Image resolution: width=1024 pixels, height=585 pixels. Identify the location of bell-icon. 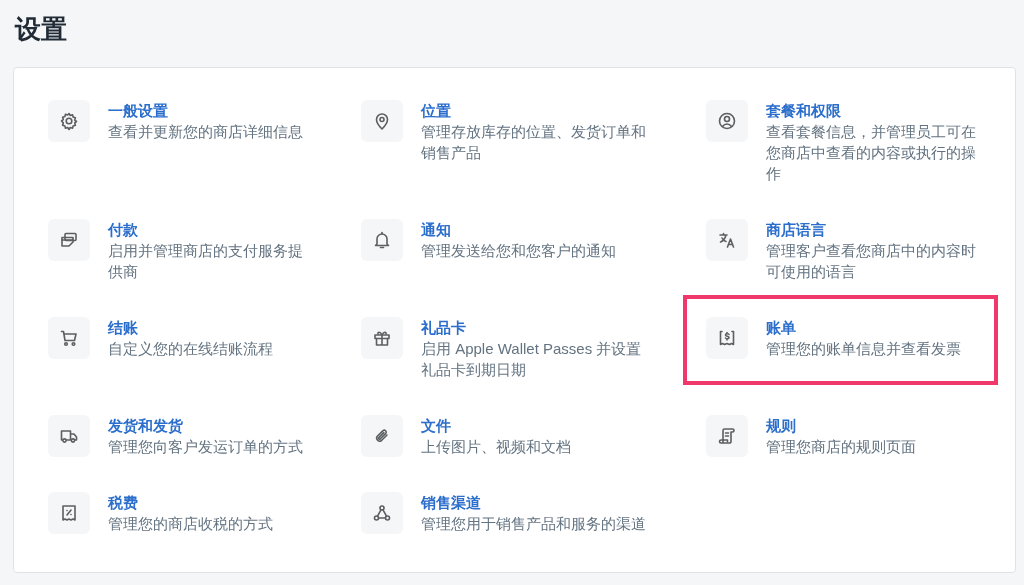
(382, 240).